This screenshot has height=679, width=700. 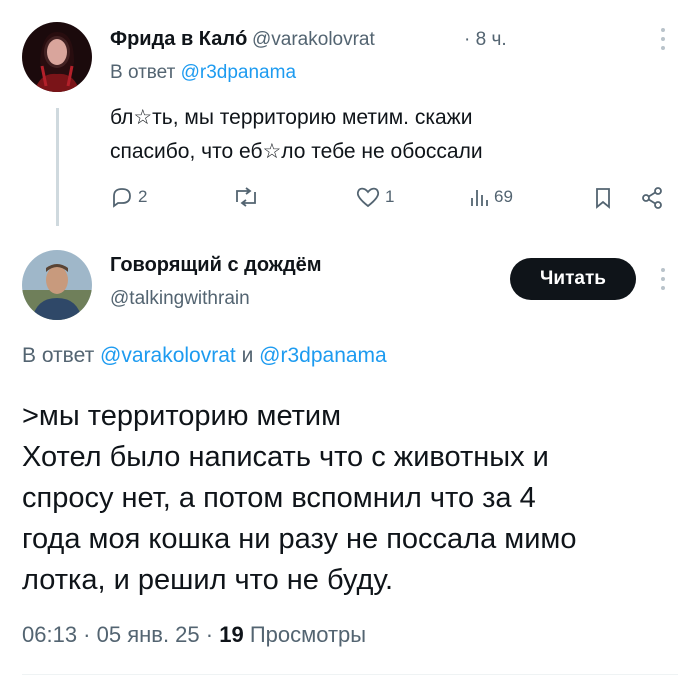 What do you see at coordinates (291, 117) in the screenshot?
I see `tweet-text-line: бл☆ть, мы территорию метим. скажи` at bounding box center [291, 117].